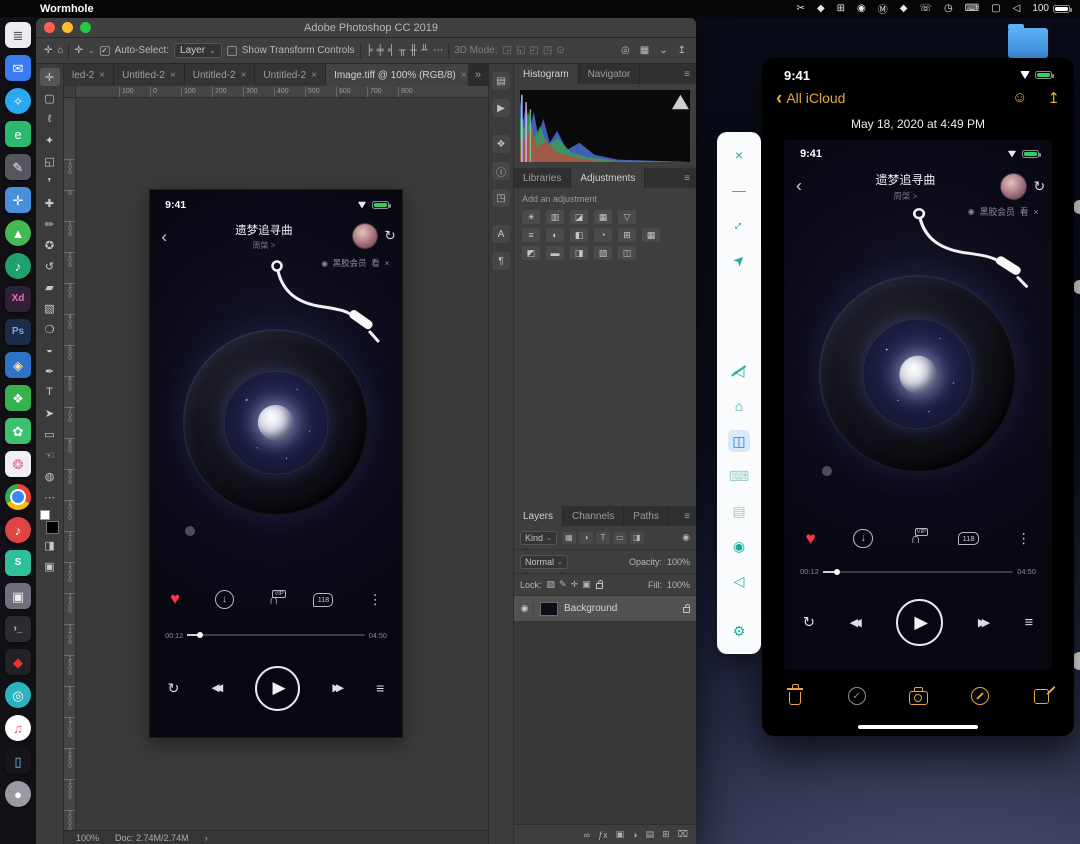 The height and width of the screenshot is (844, 1080). Describe the element at coordinates (599, 584) in the screenshot. I see `lock-all-icon` at that location.